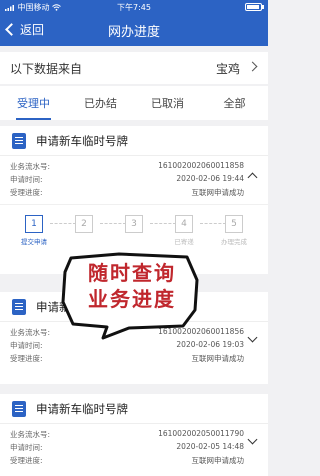  I want to click on detail-row: 业务流水号: 161002002060011858, so click(134, 165).